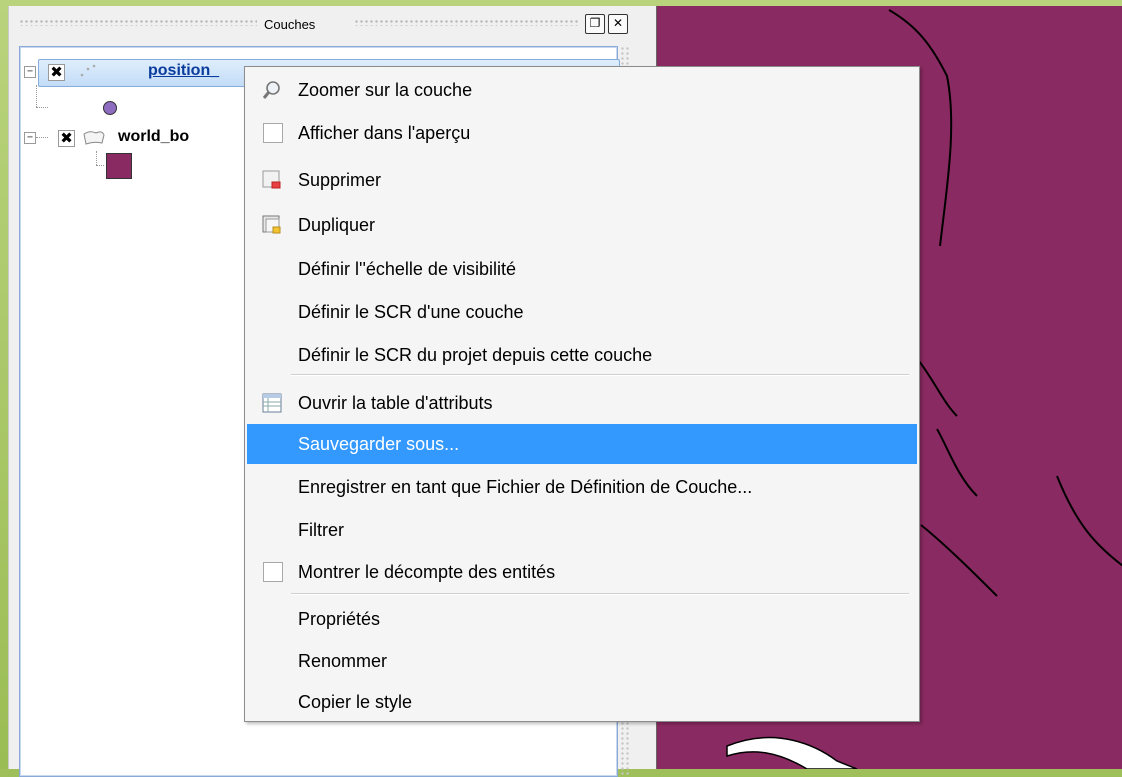 The image size is (1122, 777). What do you see at coordinates (183, 71) in the screenshot?
I see `layer-name: position_` at bounding box center [183, 71].